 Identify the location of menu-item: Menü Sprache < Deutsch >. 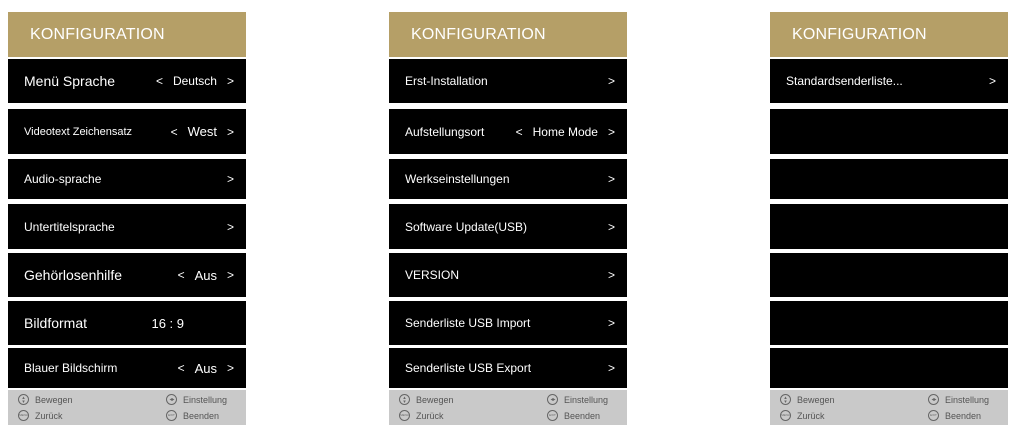
(127, 81).